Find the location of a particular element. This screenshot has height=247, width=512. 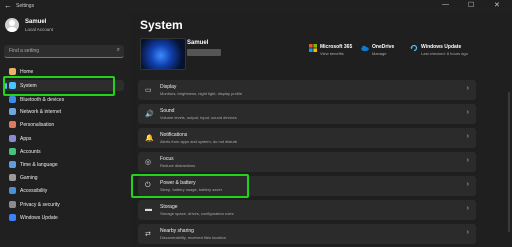

quick-link-subtitle: Last checked: 8 hours ago is located at coordinates (444, 53).